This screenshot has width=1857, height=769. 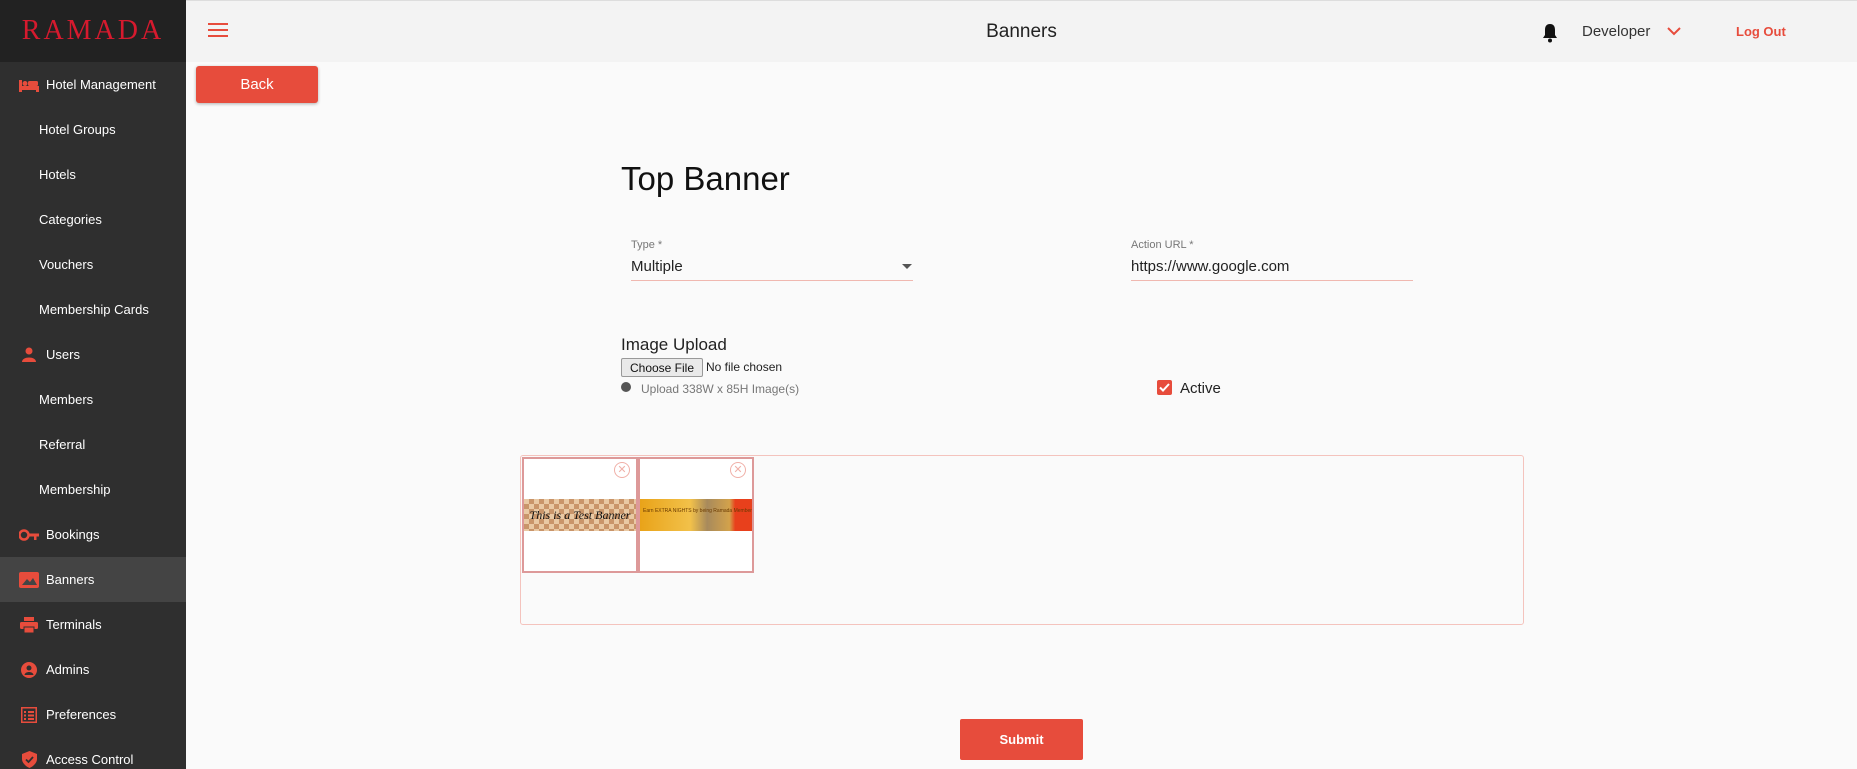 I want to click on sidebar-item-membership-cards: Membership Cards, so click(x=93, y=309).